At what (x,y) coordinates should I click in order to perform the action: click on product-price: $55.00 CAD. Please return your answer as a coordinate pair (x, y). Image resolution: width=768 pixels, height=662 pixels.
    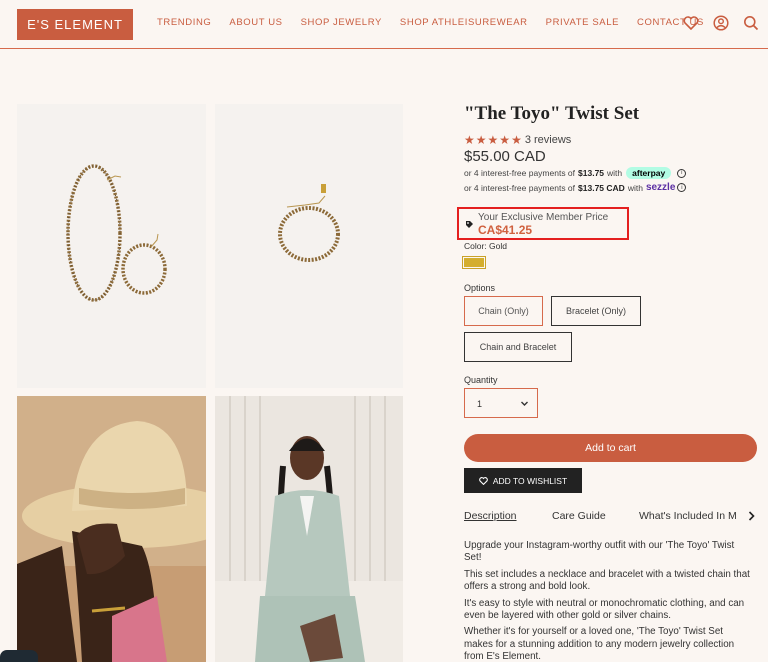
    Looking at the image, I should click on (505, 156).